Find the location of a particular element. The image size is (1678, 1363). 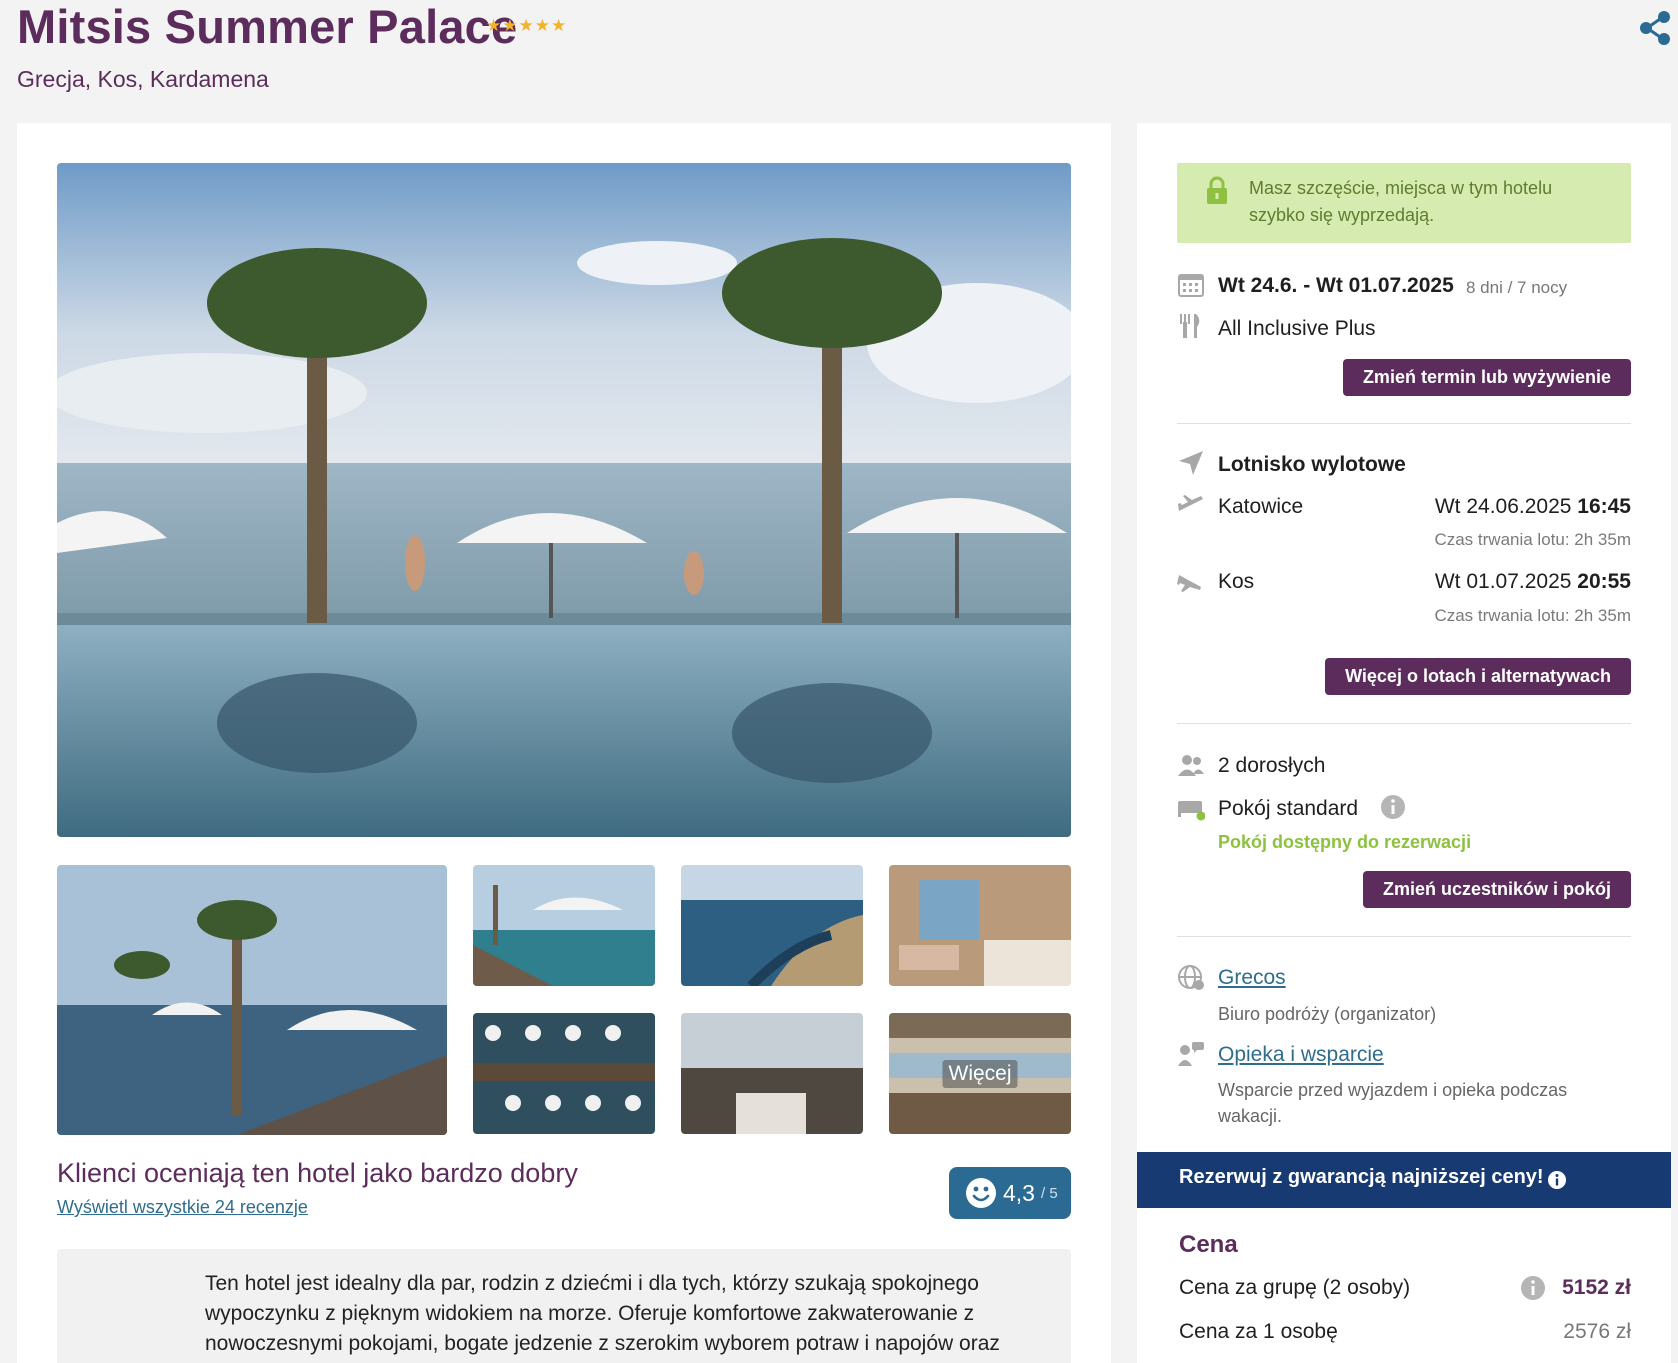

group-price-value: 5152 zł is located at coordinates (1596, 1287).